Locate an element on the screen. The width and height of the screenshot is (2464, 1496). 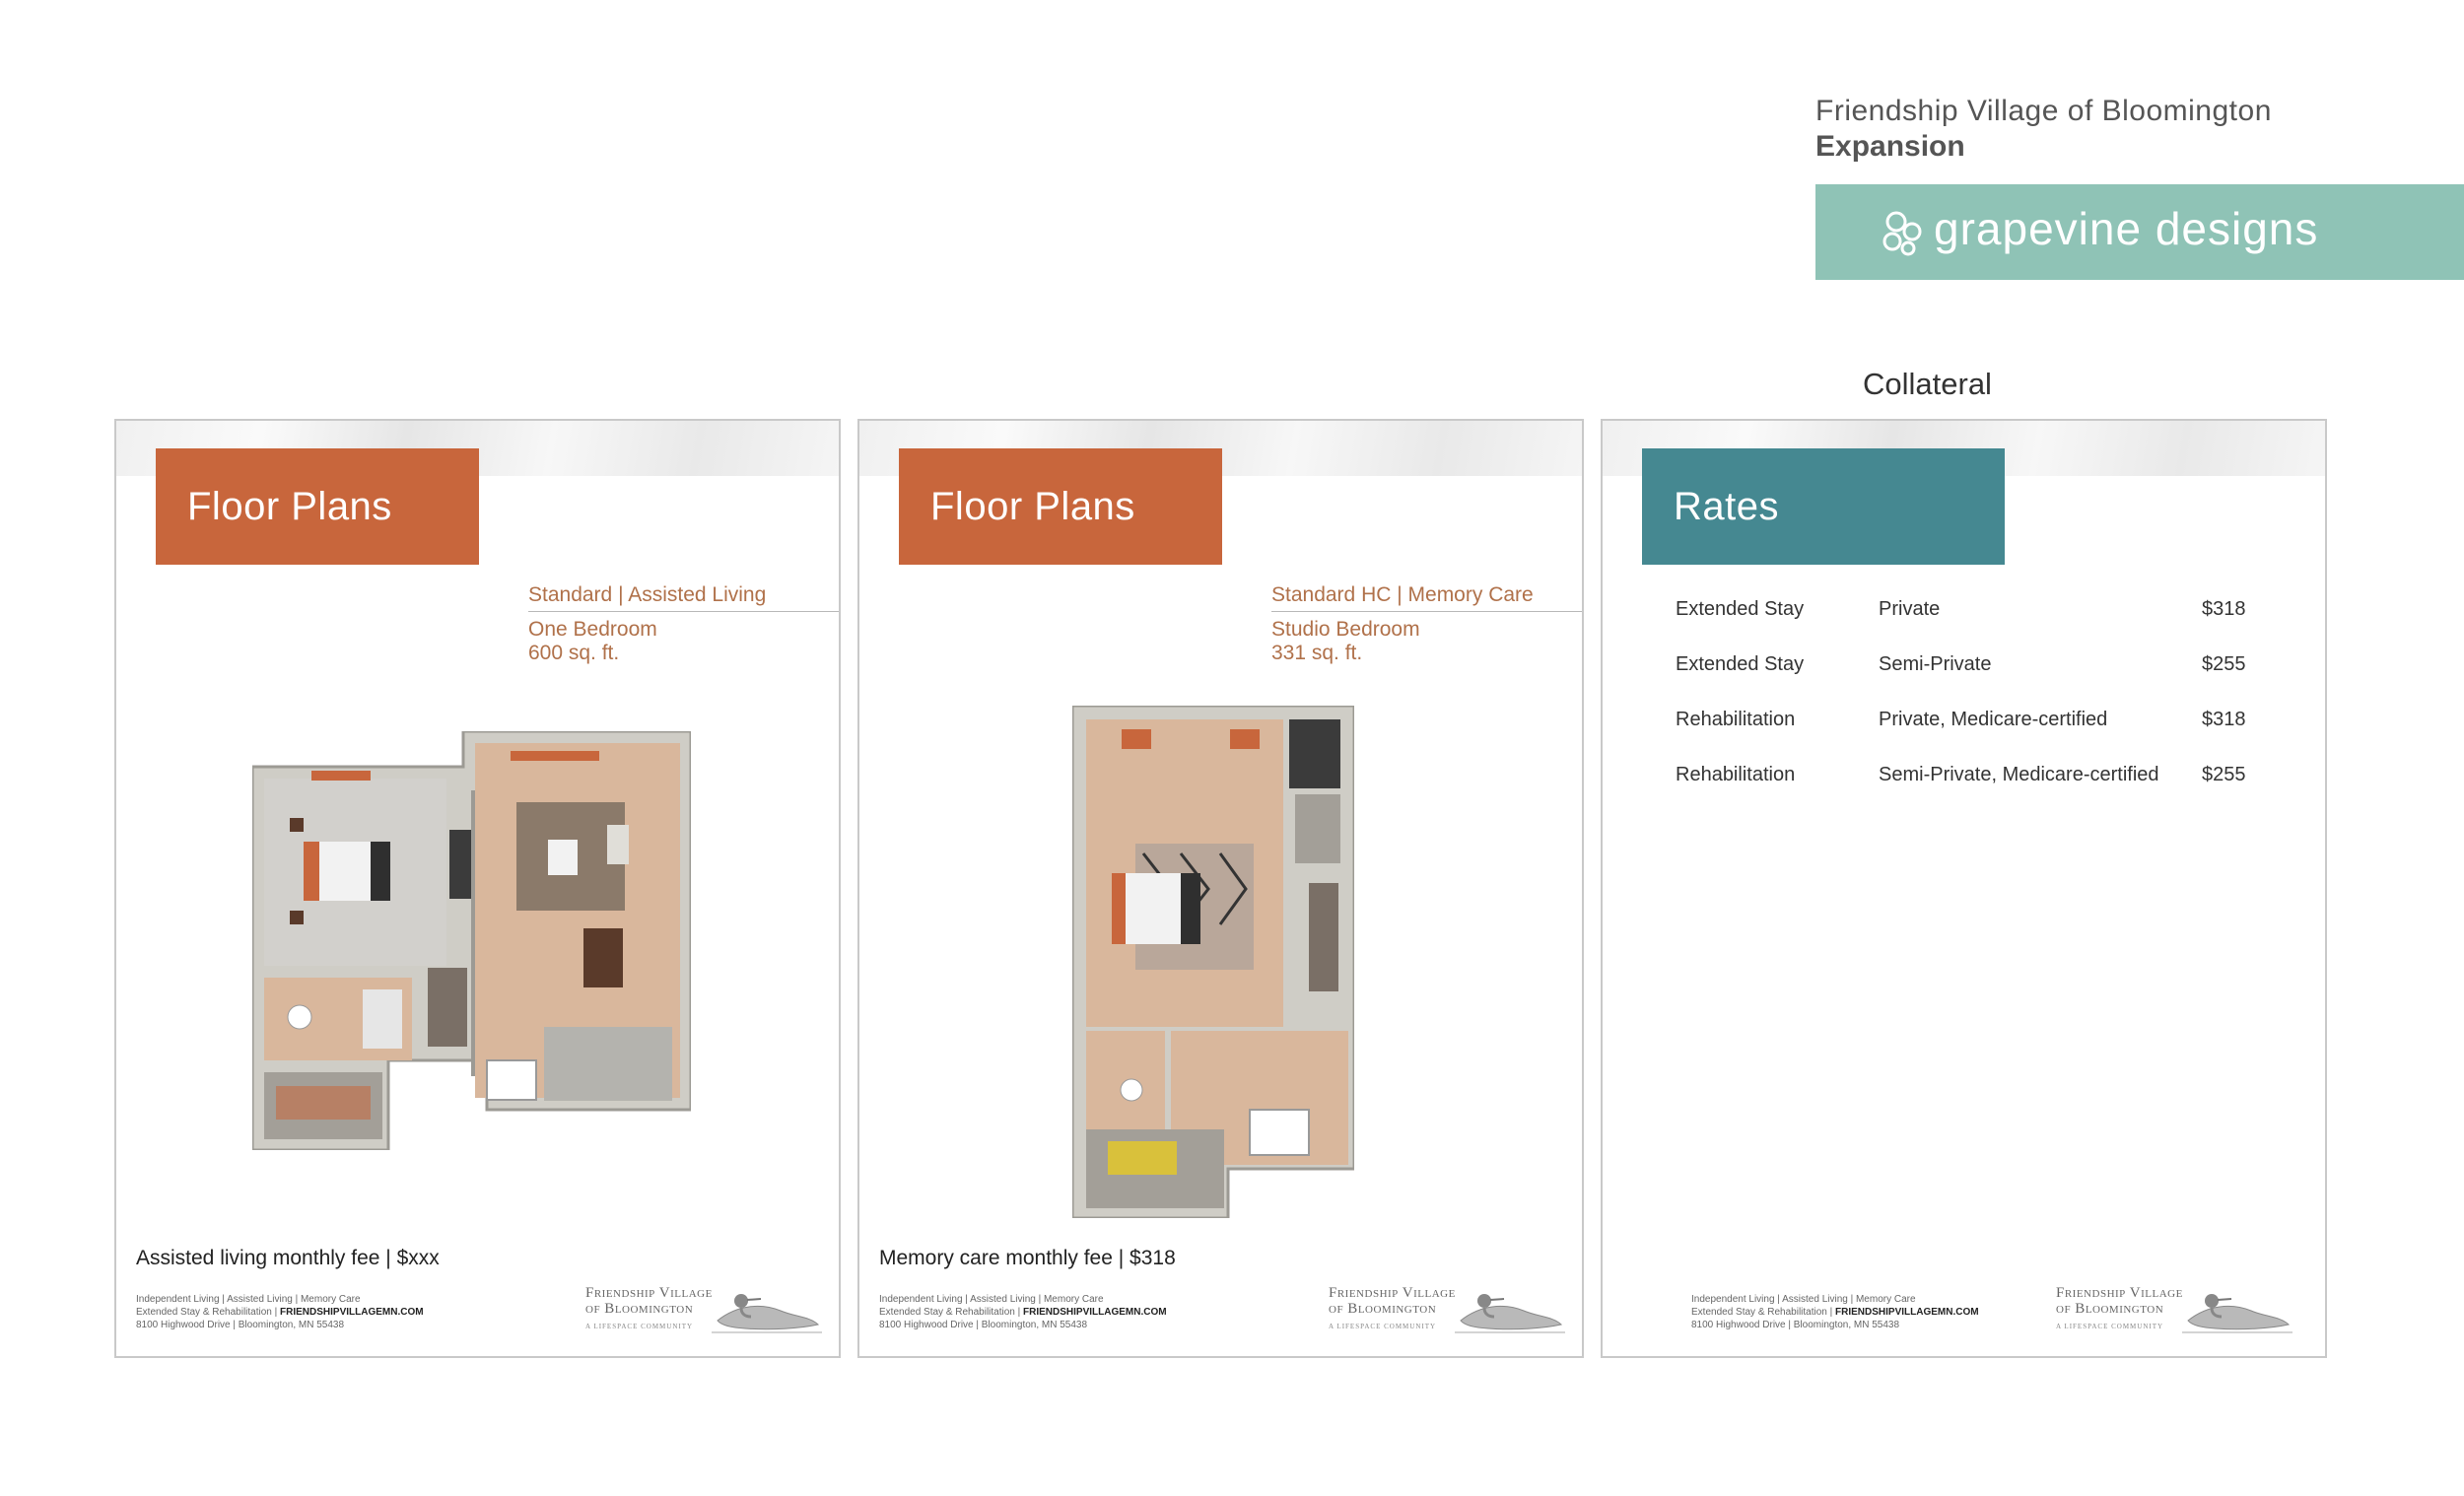
card-tag: Rates is located at coordinates (1823, 506).